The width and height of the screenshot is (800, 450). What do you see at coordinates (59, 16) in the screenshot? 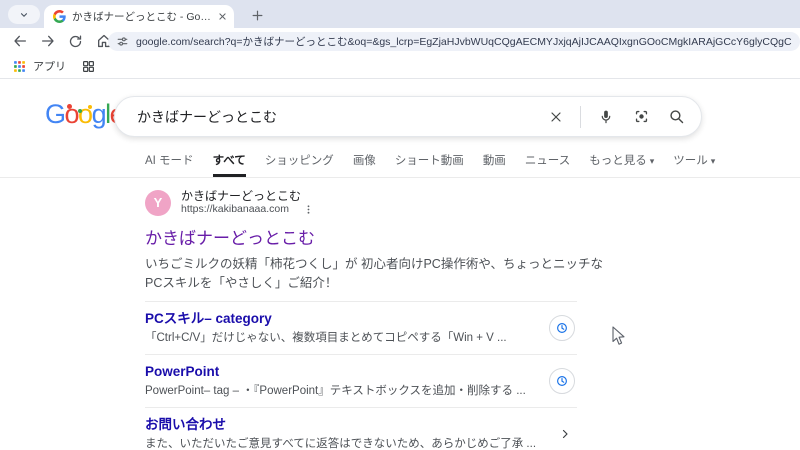
I see `google-favicon-icon` at bounding box center [59, 16].